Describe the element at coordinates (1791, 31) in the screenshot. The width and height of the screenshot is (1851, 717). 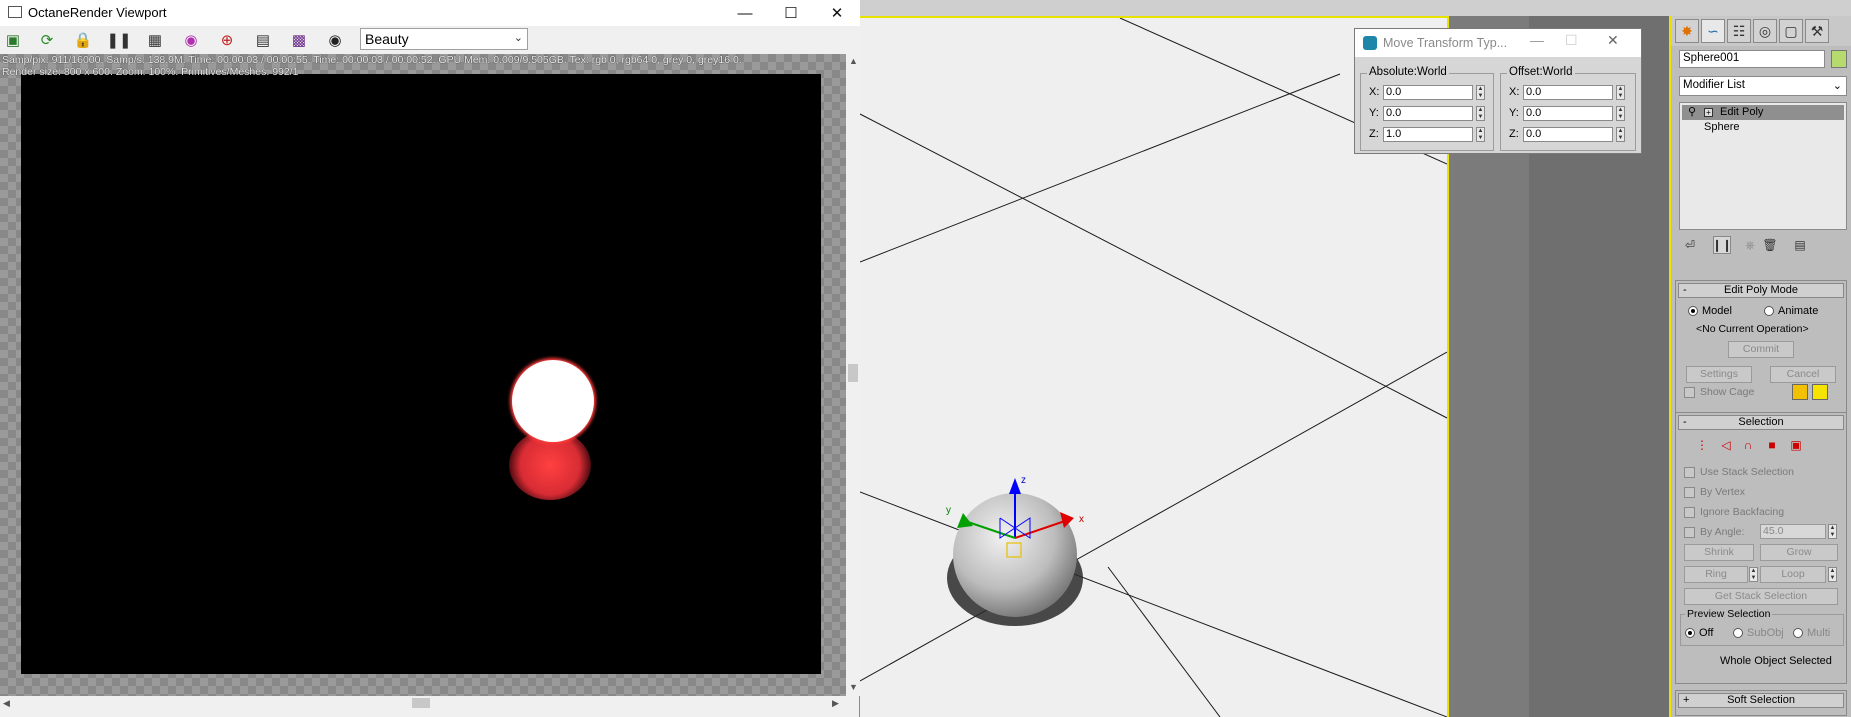
I see `display-tab-icon: ▢` at that location.